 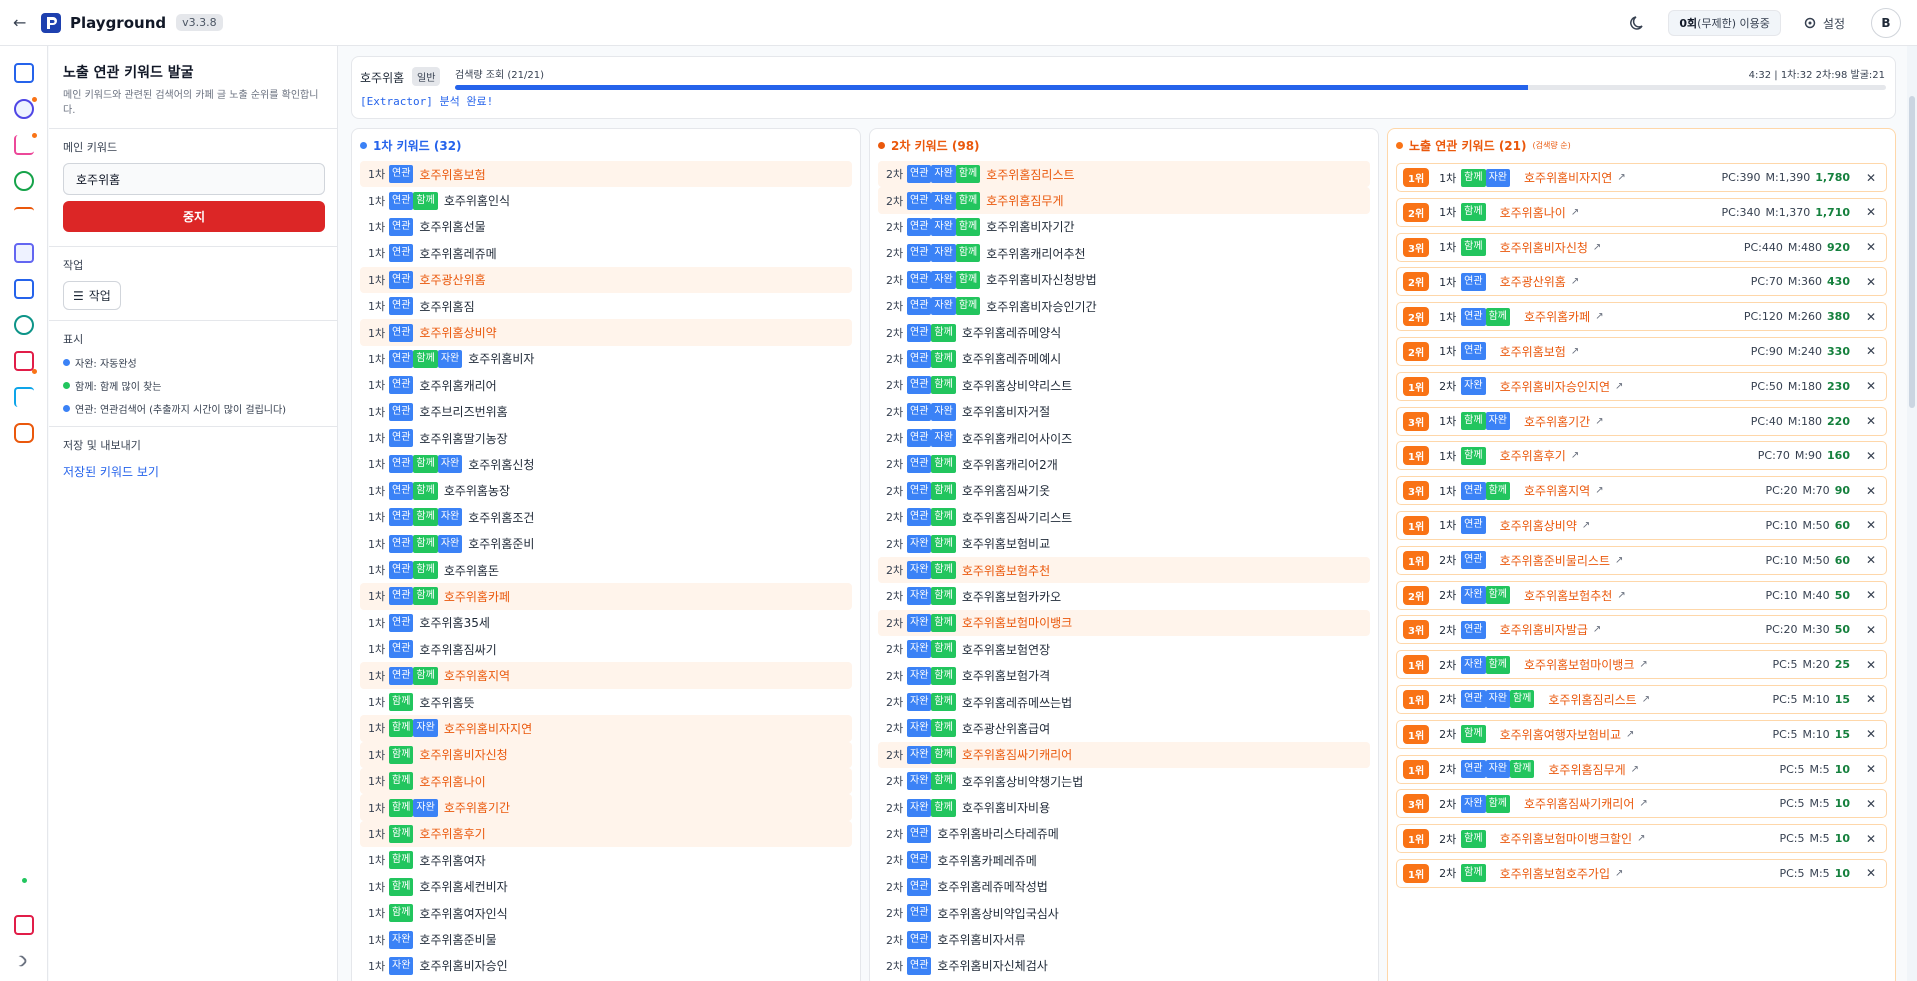 What do you see at coordinates (1124, 200) in the screenshot?
I see `keyword-row: 2차 연관 자완 함께 호주위홈짐무게` at bounding box center [1124, 200].